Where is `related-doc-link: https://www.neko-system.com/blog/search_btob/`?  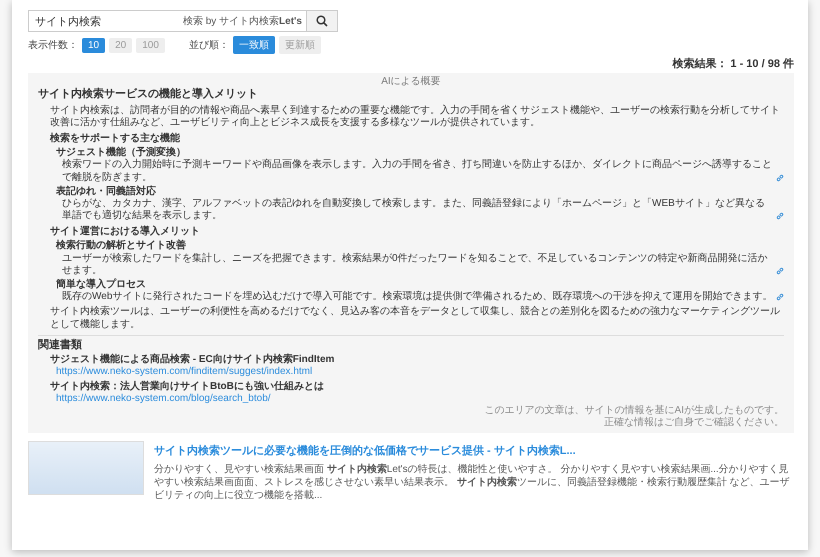 related-doc-link: https://www.neko-system.com/blog/search_btob/ is located at coordinates (420, 398).